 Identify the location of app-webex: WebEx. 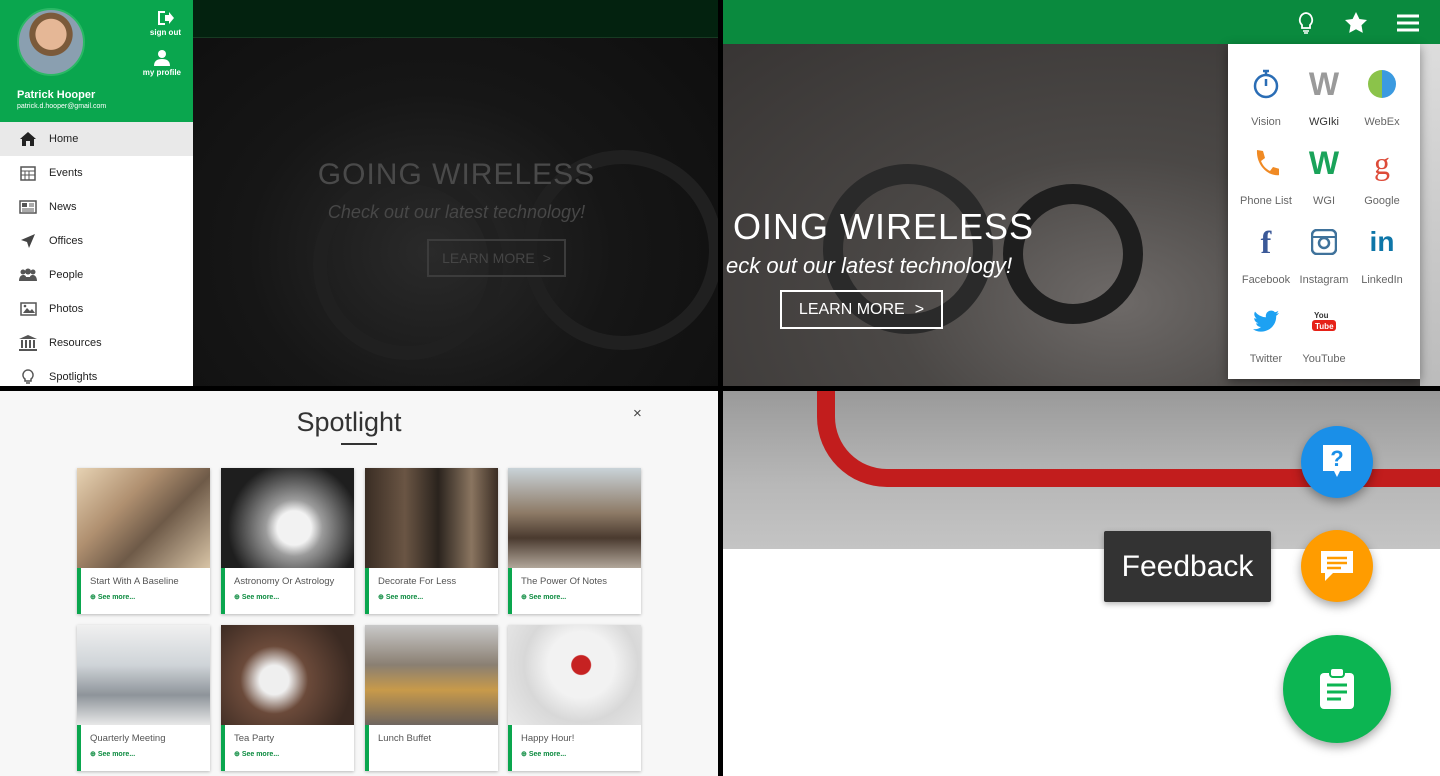
(1382, 96).